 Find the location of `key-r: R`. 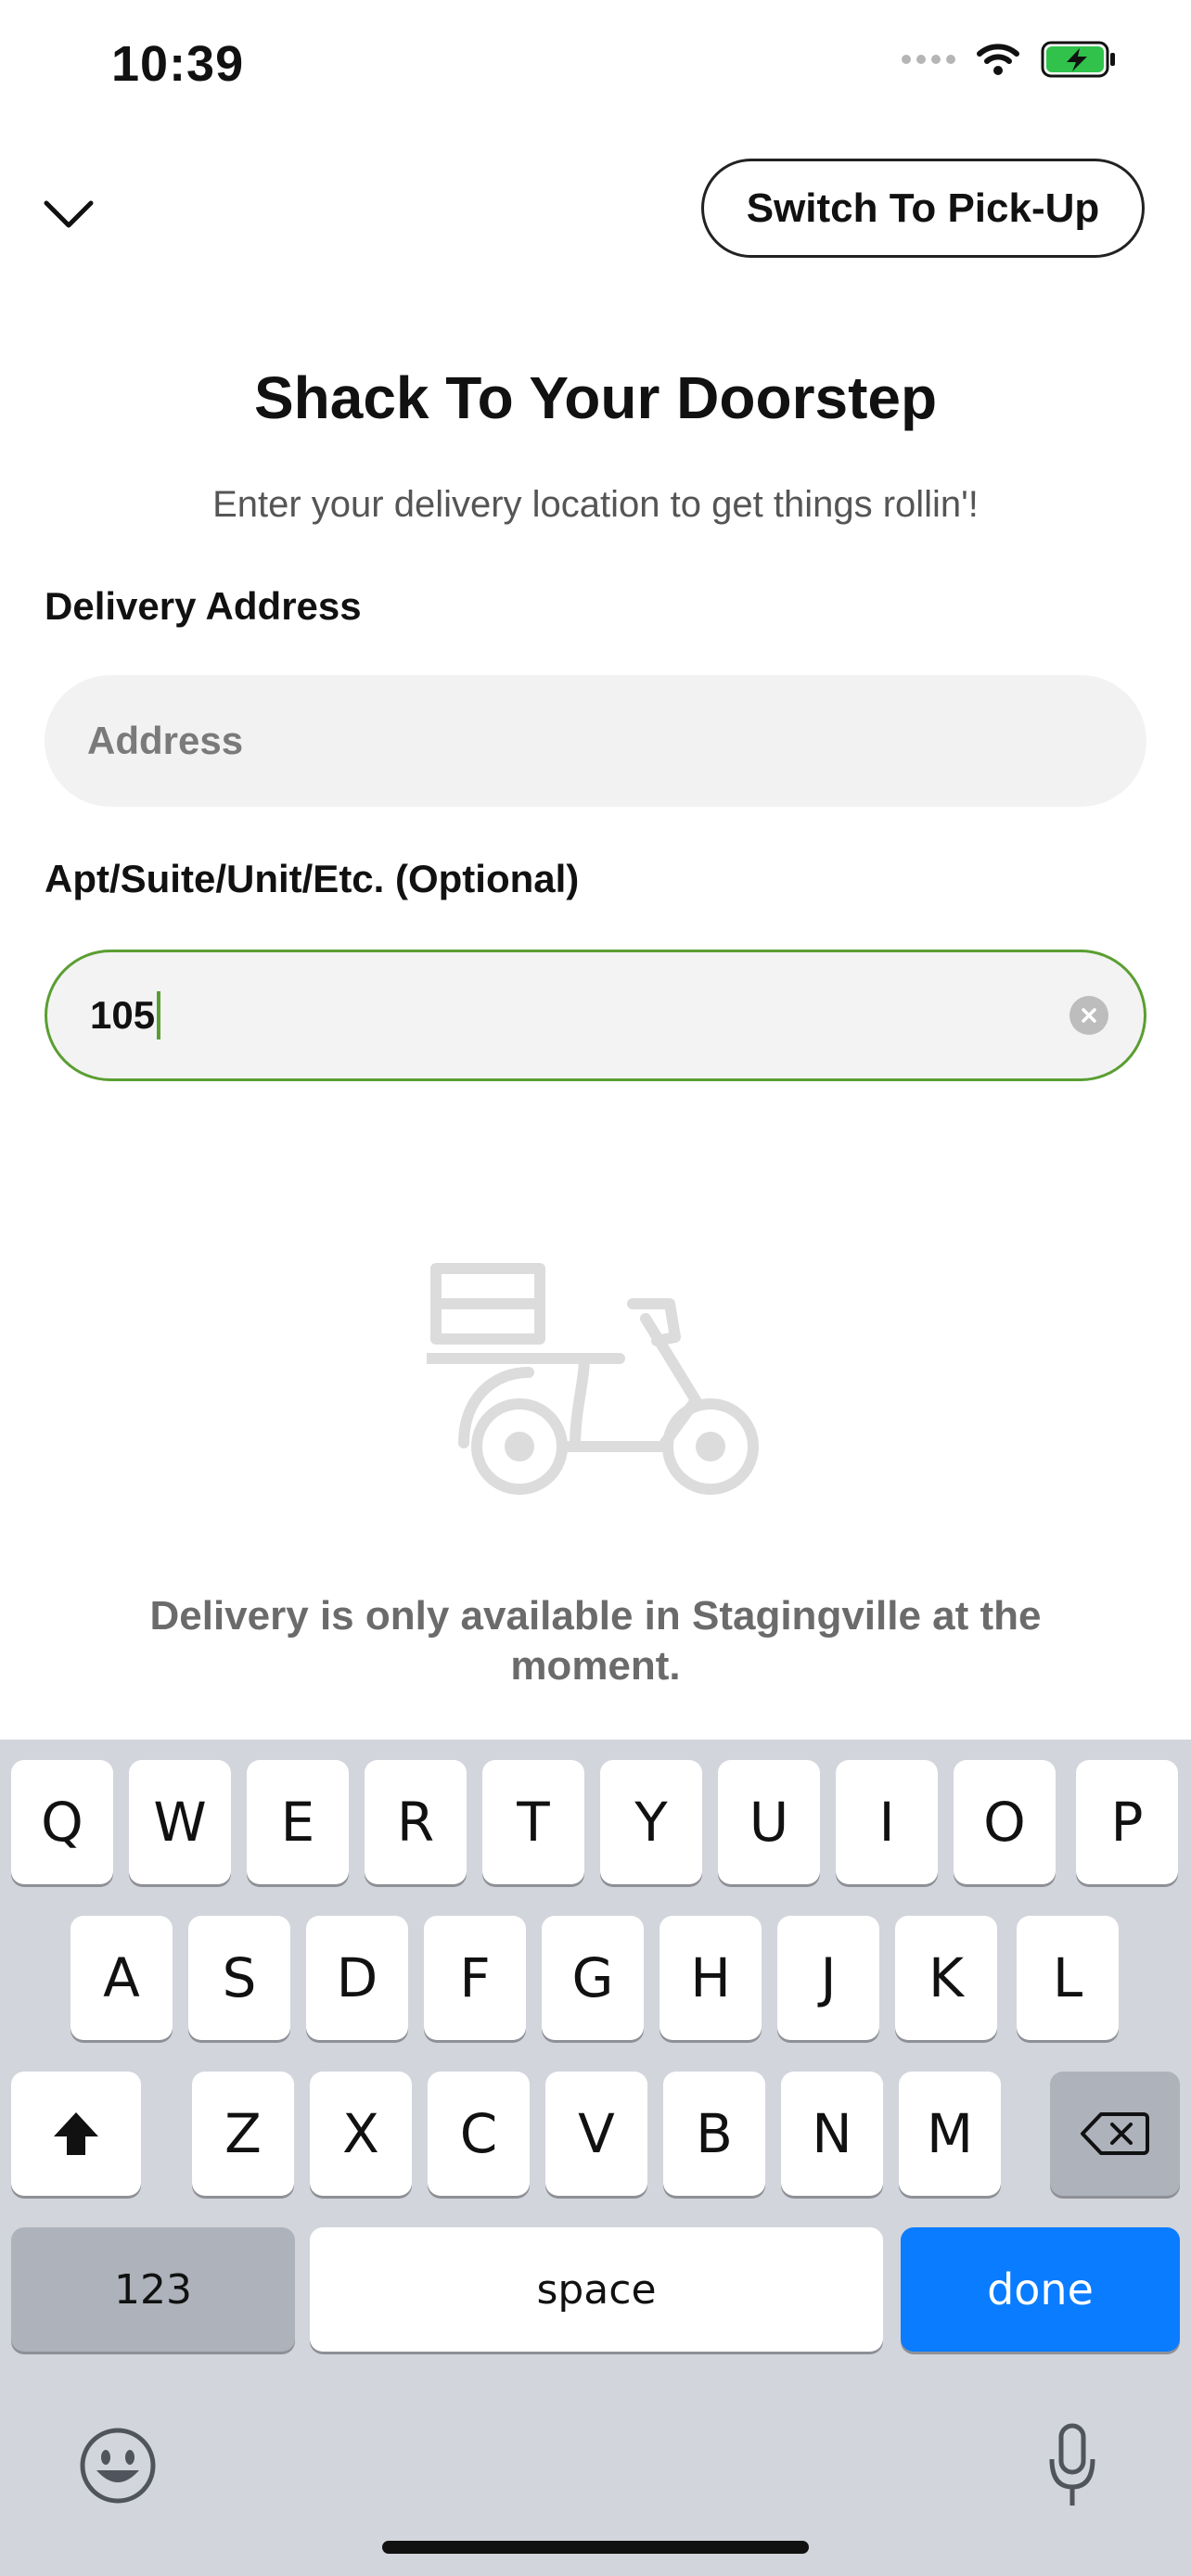

key-r: R is located at coordinates (416, 1822).